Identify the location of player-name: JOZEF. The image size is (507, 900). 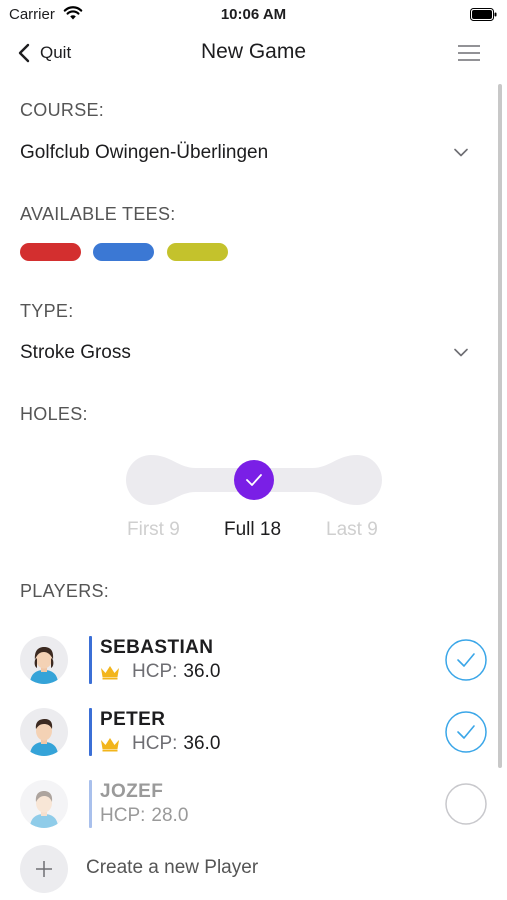
(132, 791).